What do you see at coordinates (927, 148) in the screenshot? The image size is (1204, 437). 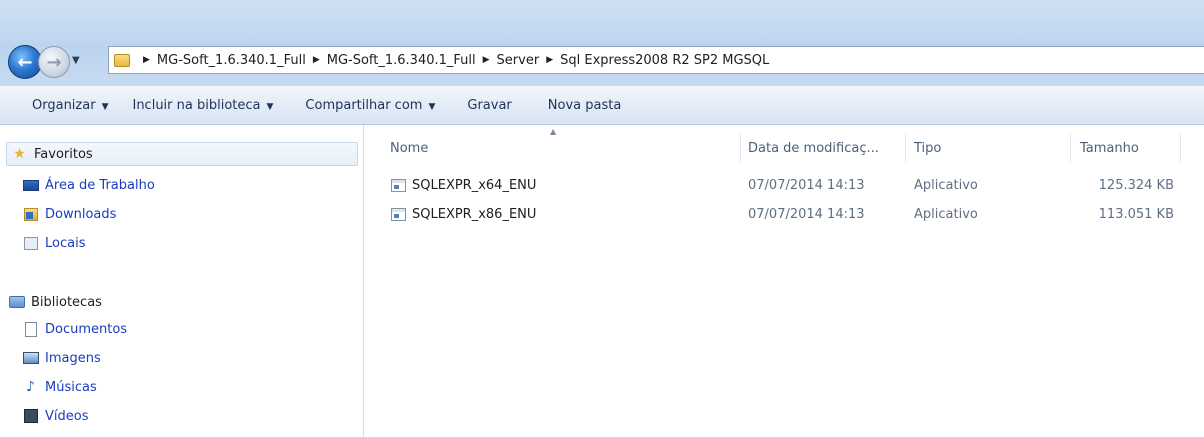 I see `column-header-type: Tipo` at bounding box center [927, 148].